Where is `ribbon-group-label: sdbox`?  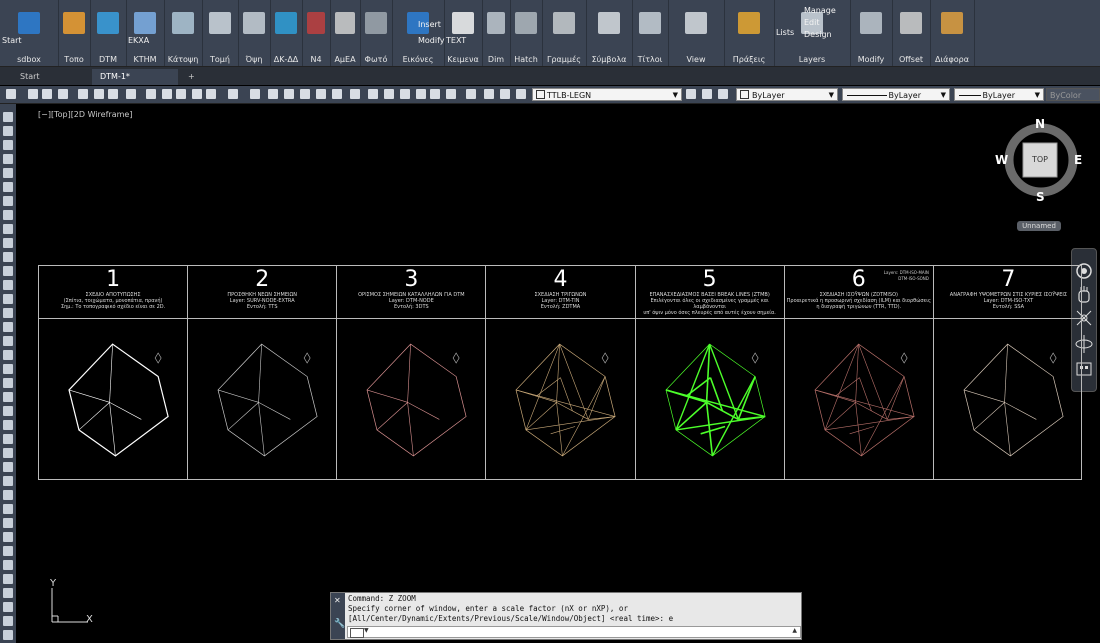 ribbon-group-label: sdbox is located at coordinates (29, 59).